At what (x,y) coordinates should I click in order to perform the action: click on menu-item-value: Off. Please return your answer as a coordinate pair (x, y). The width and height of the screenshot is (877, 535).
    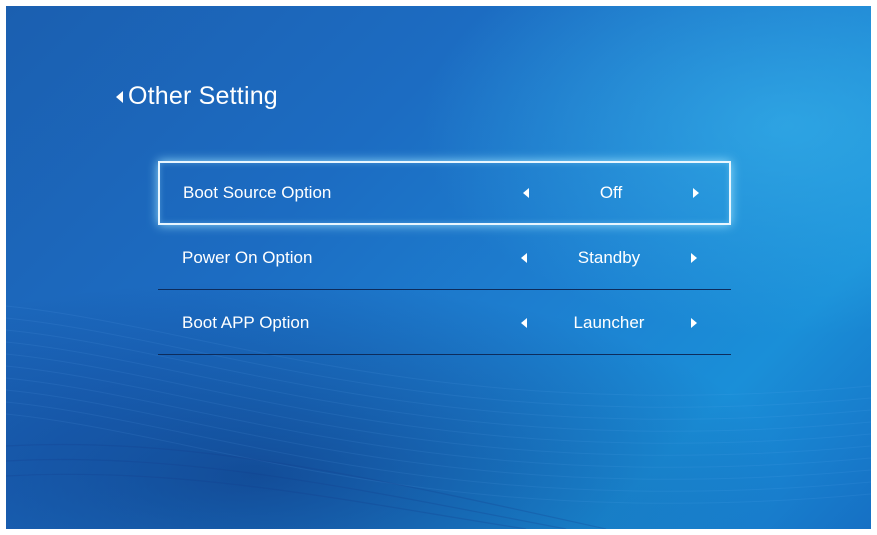
    Looking at the image, I should click on (611, 192).